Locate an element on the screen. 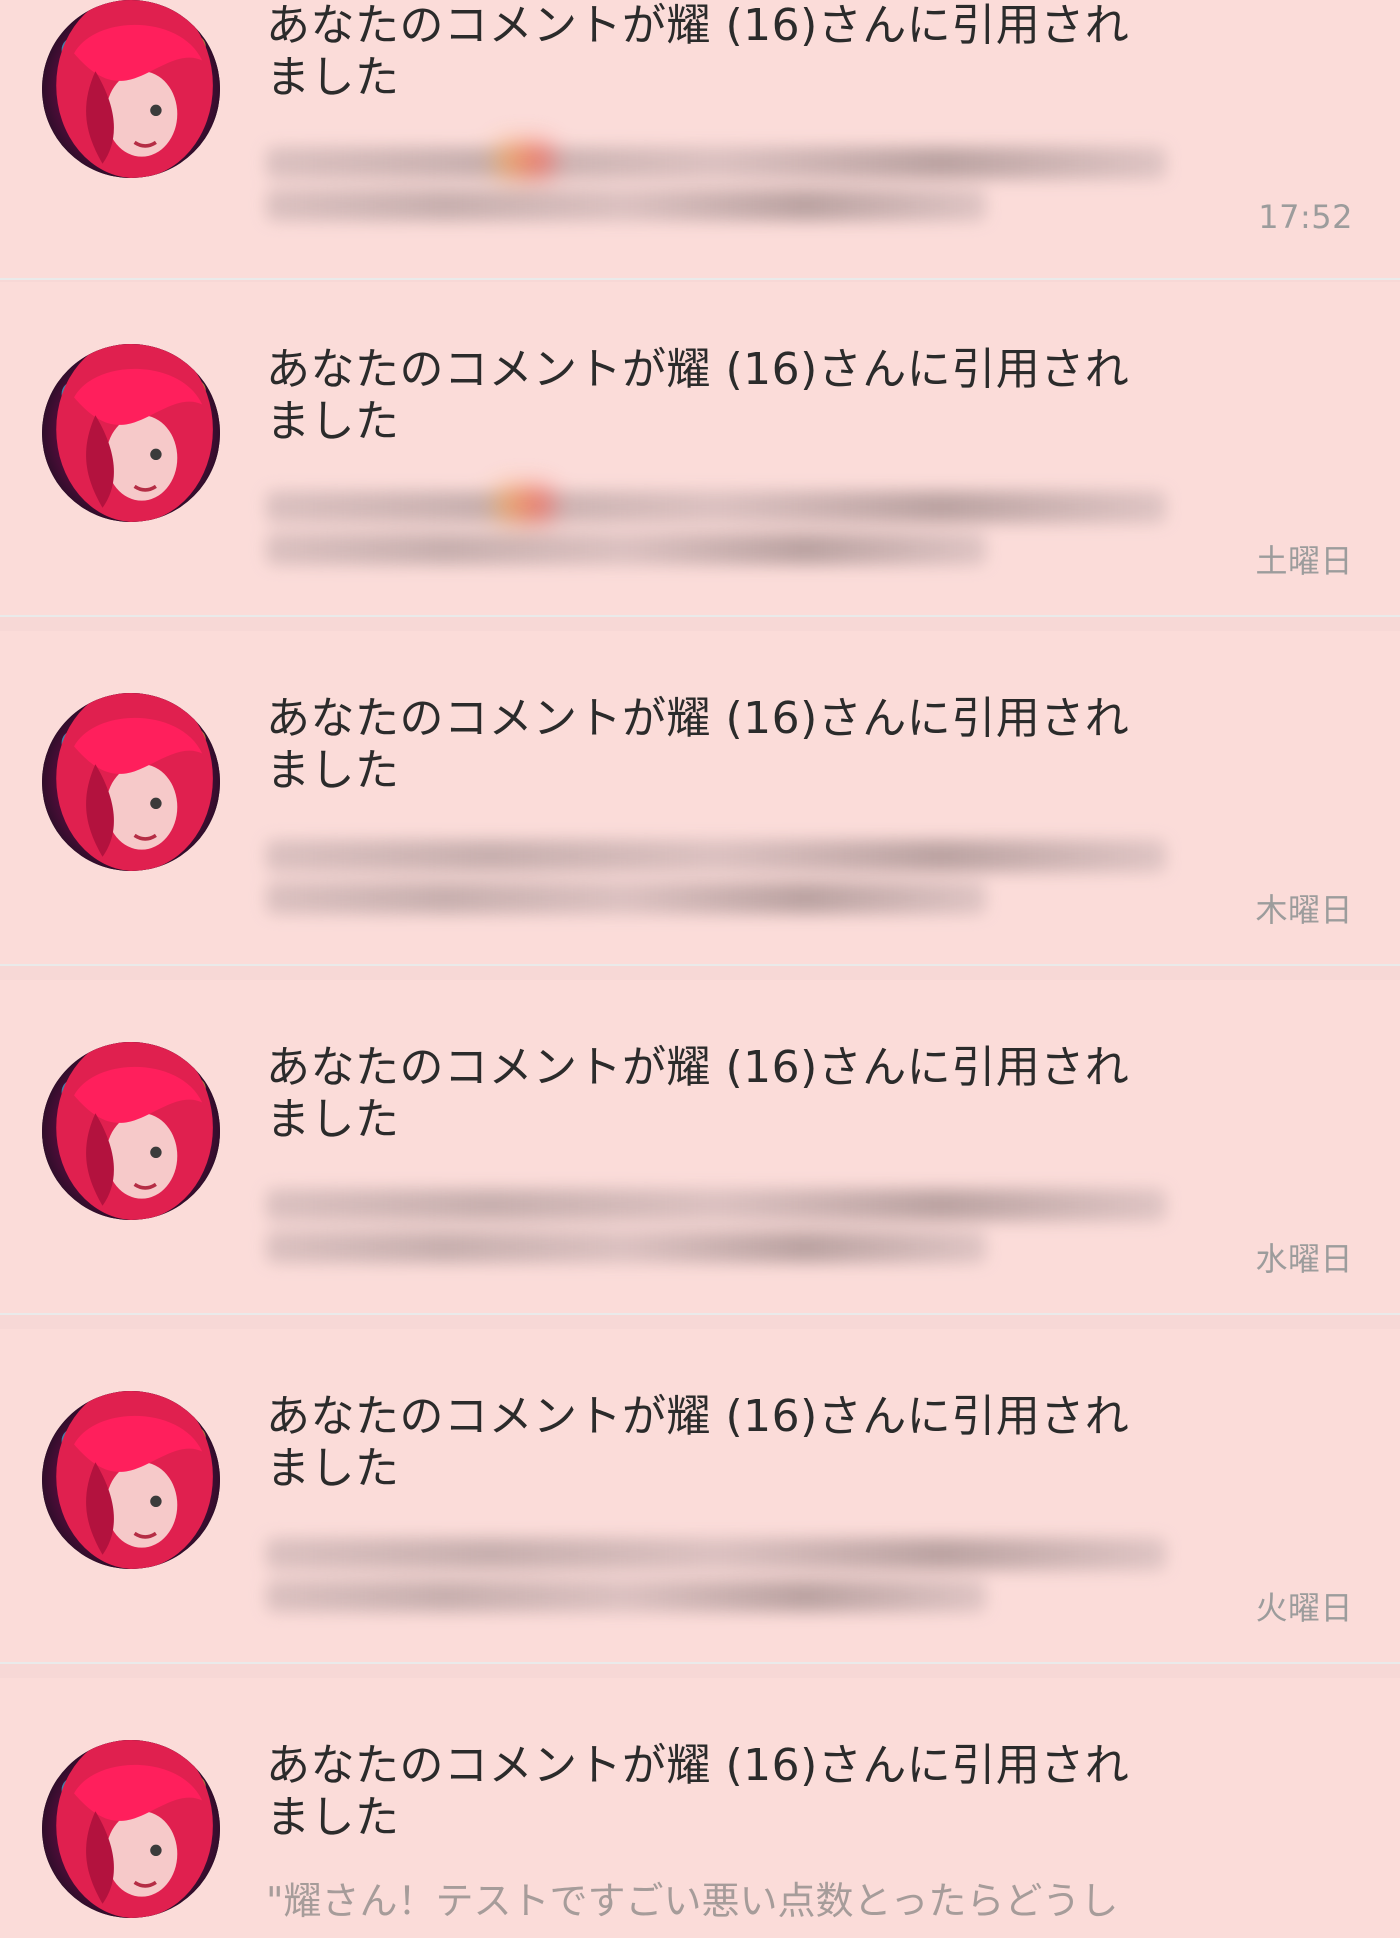 Image resolution: width=1400 pixels, height=1938 pixels. notification-time: 木曜日 is located at coordinates (1304, 910).